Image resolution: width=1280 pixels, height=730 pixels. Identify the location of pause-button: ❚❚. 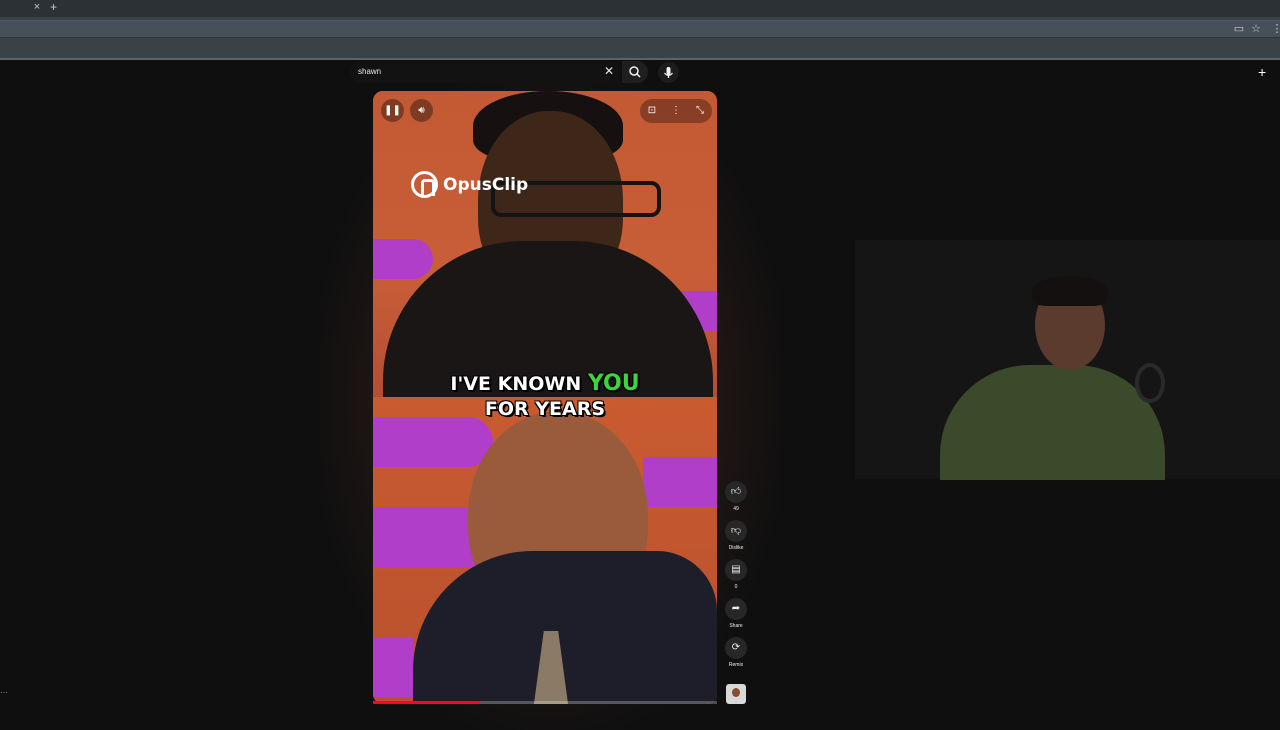
(392, 110).